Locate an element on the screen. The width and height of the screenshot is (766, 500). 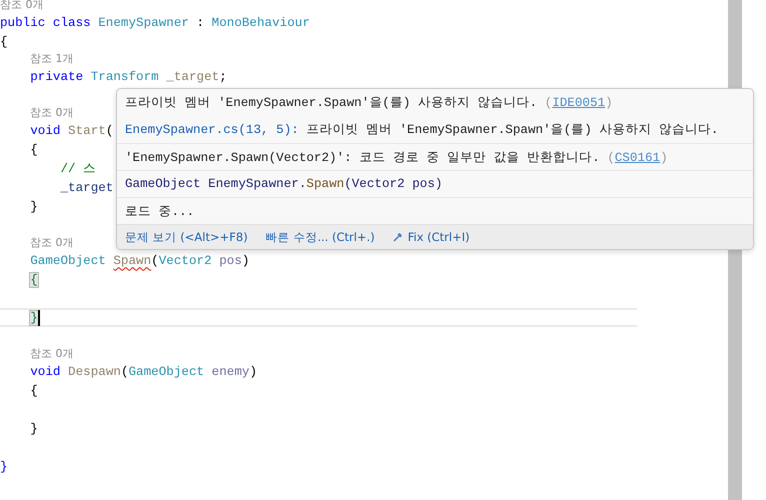
error-code-link: CS0161 is located at coordinates (637, 157).